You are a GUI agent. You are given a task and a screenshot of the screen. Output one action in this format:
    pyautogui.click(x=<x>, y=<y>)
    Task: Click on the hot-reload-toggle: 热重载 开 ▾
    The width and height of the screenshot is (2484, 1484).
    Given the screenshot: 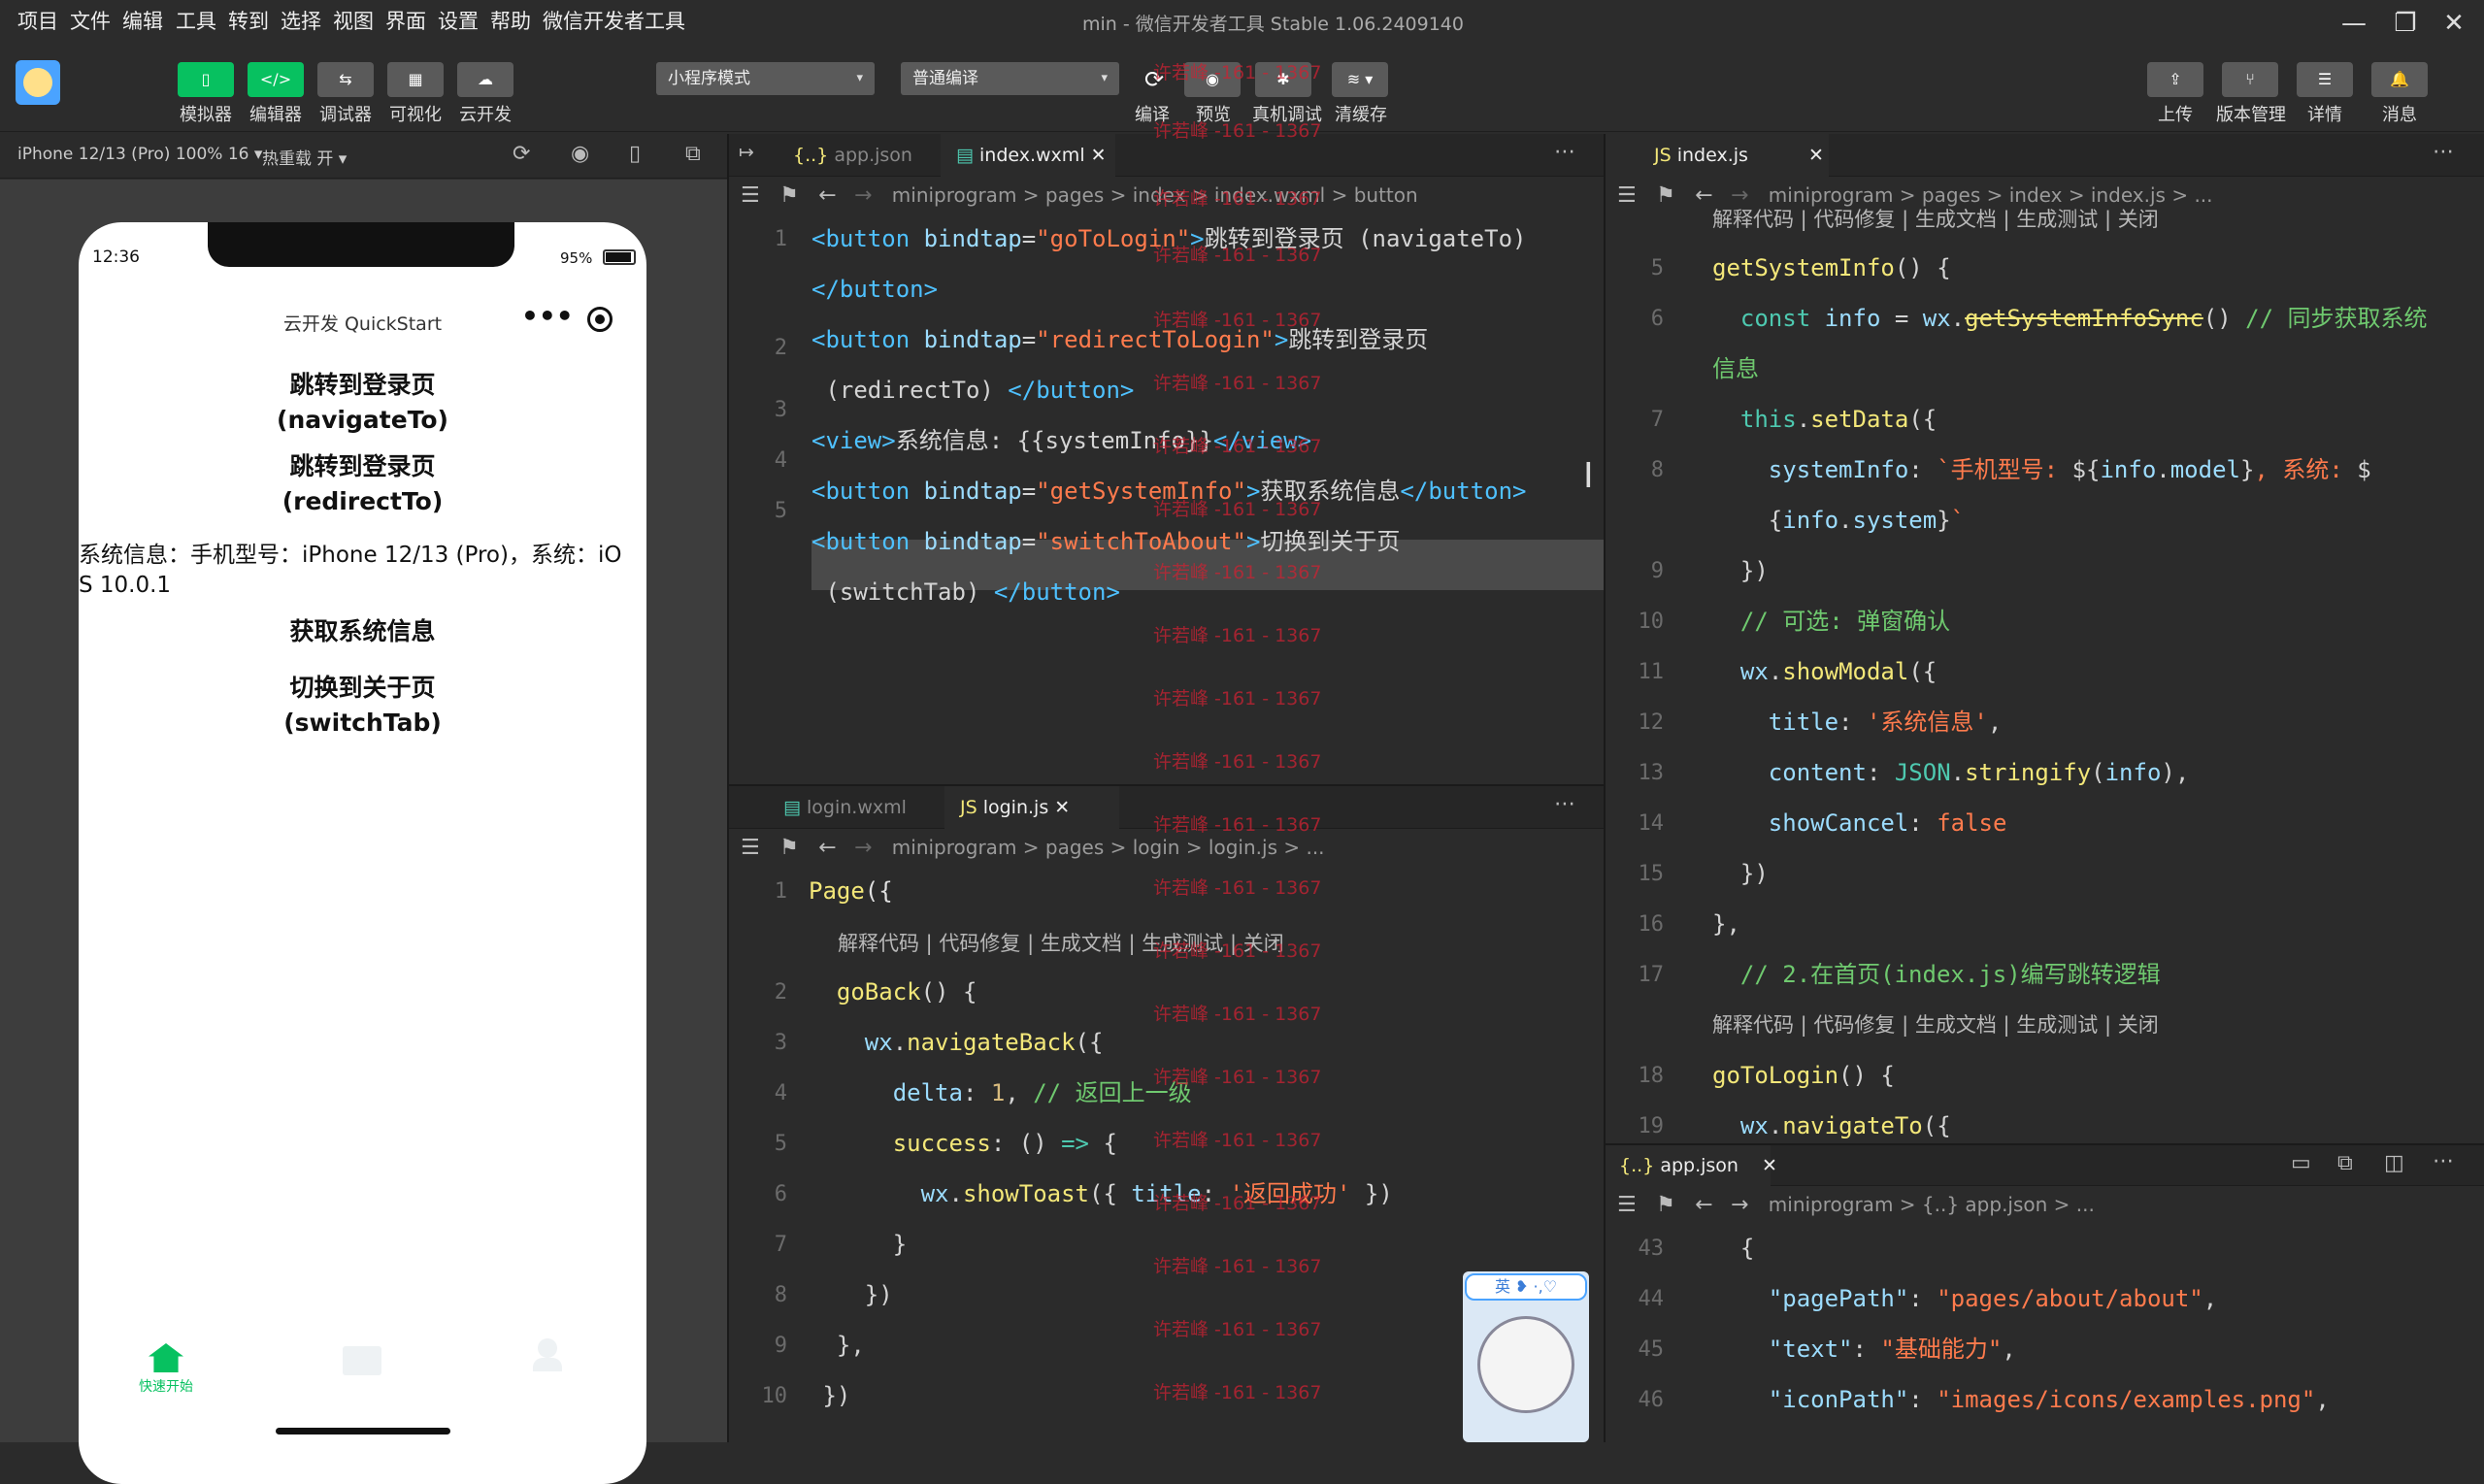 What is the action you would take?
    pyautogui.click(x=304, y=157)
    